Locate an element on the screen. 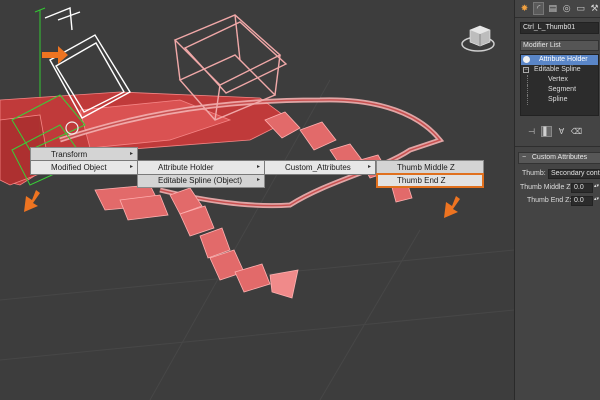 The height and width of the screenshot is (400, 600). stack-item-attribute-holder: Attribute Holder is located at coordinates (559, 60).